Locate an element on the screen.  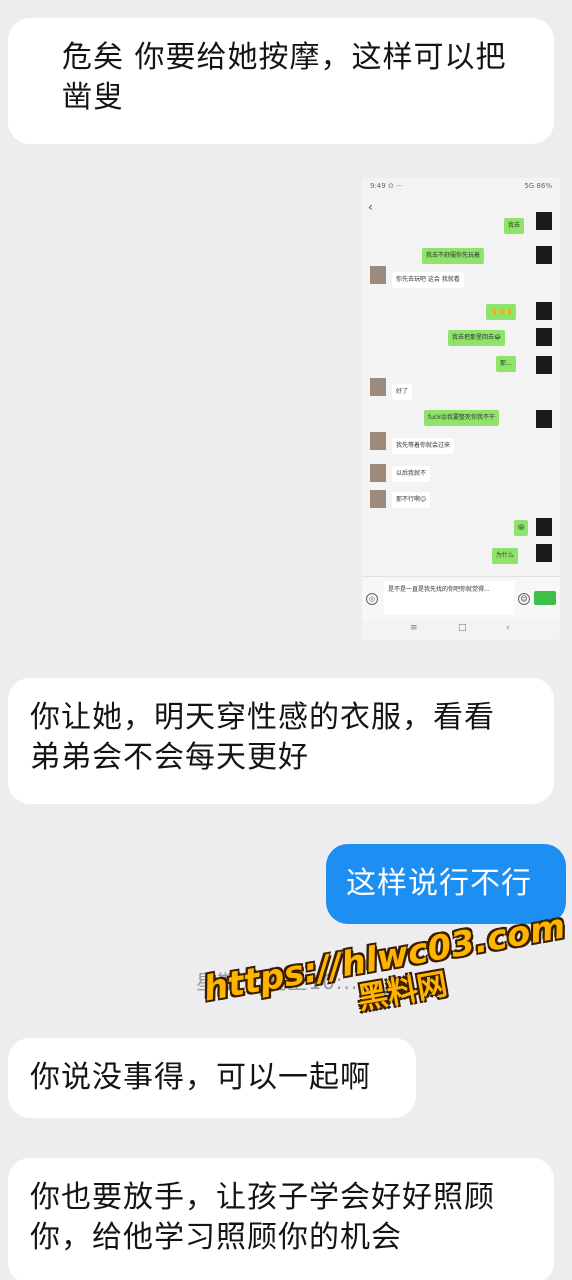
embedded-status-signal: 5G 86% is located at coordinates (538, 186).